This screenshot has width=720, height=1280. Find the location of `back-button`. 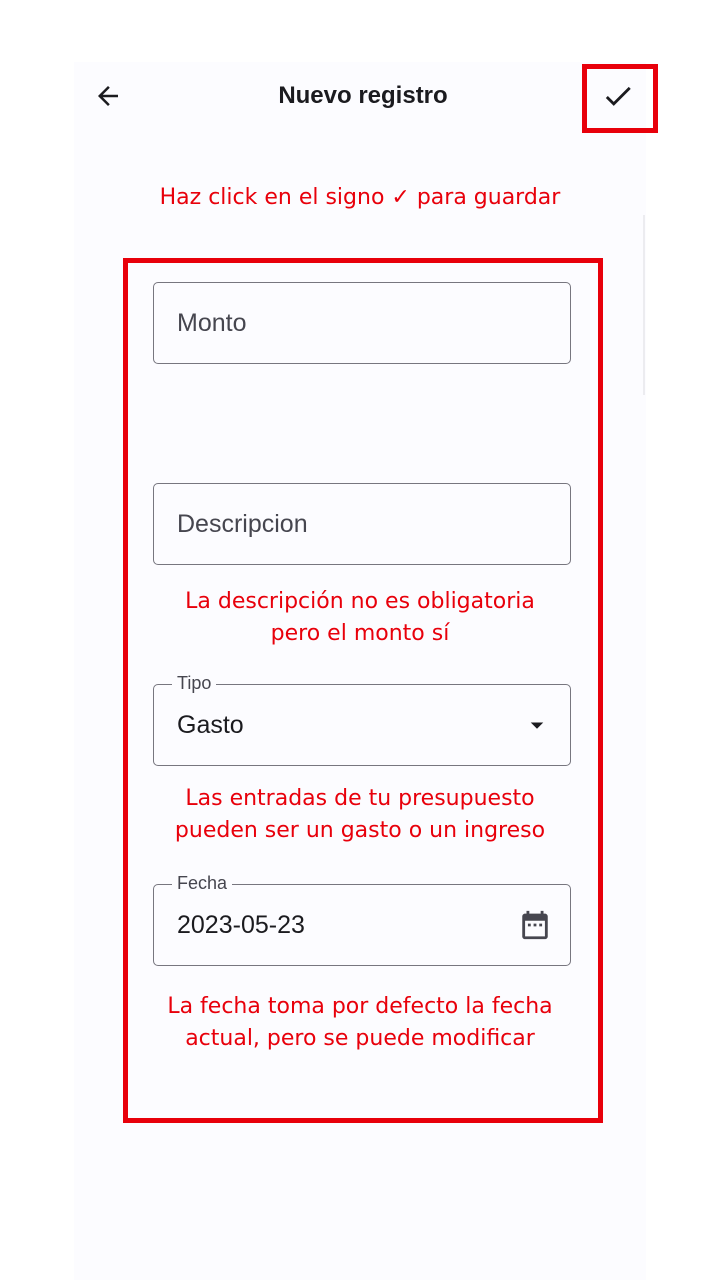

back-button is located at coordinates (108, 96).